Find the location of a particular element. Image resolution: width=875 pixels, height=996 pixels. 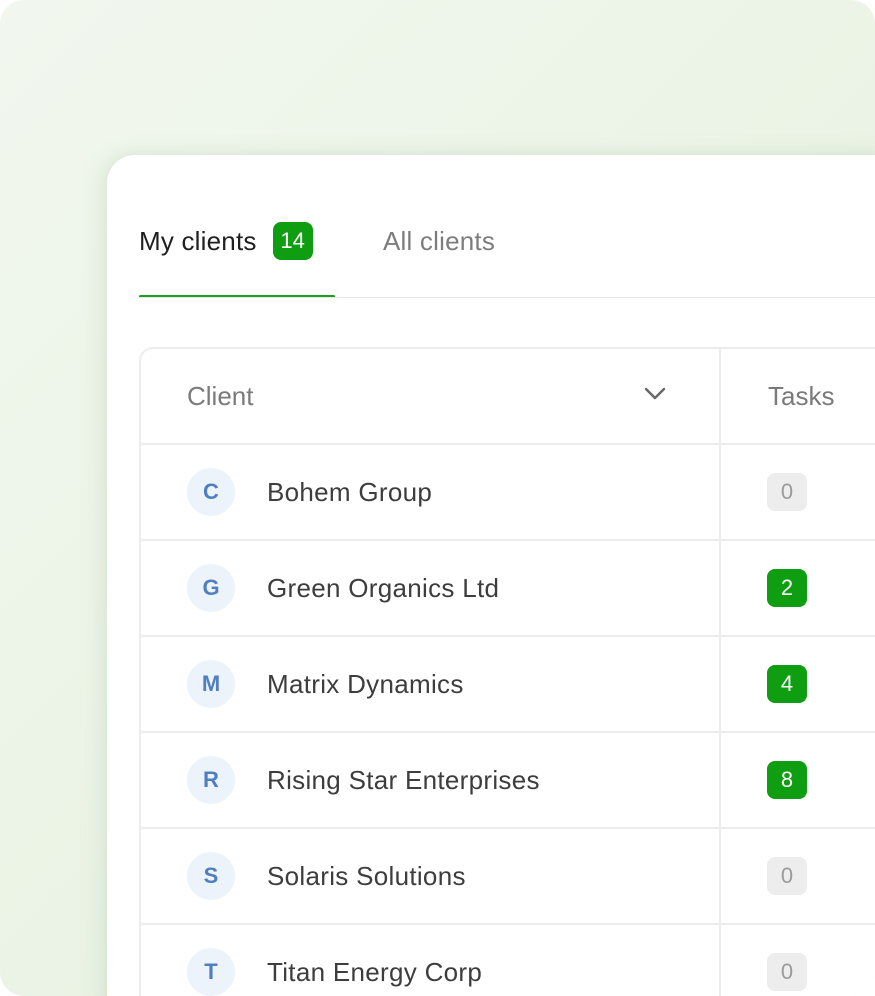

client-name: Bohem Group is located at coordinates (349, 492).